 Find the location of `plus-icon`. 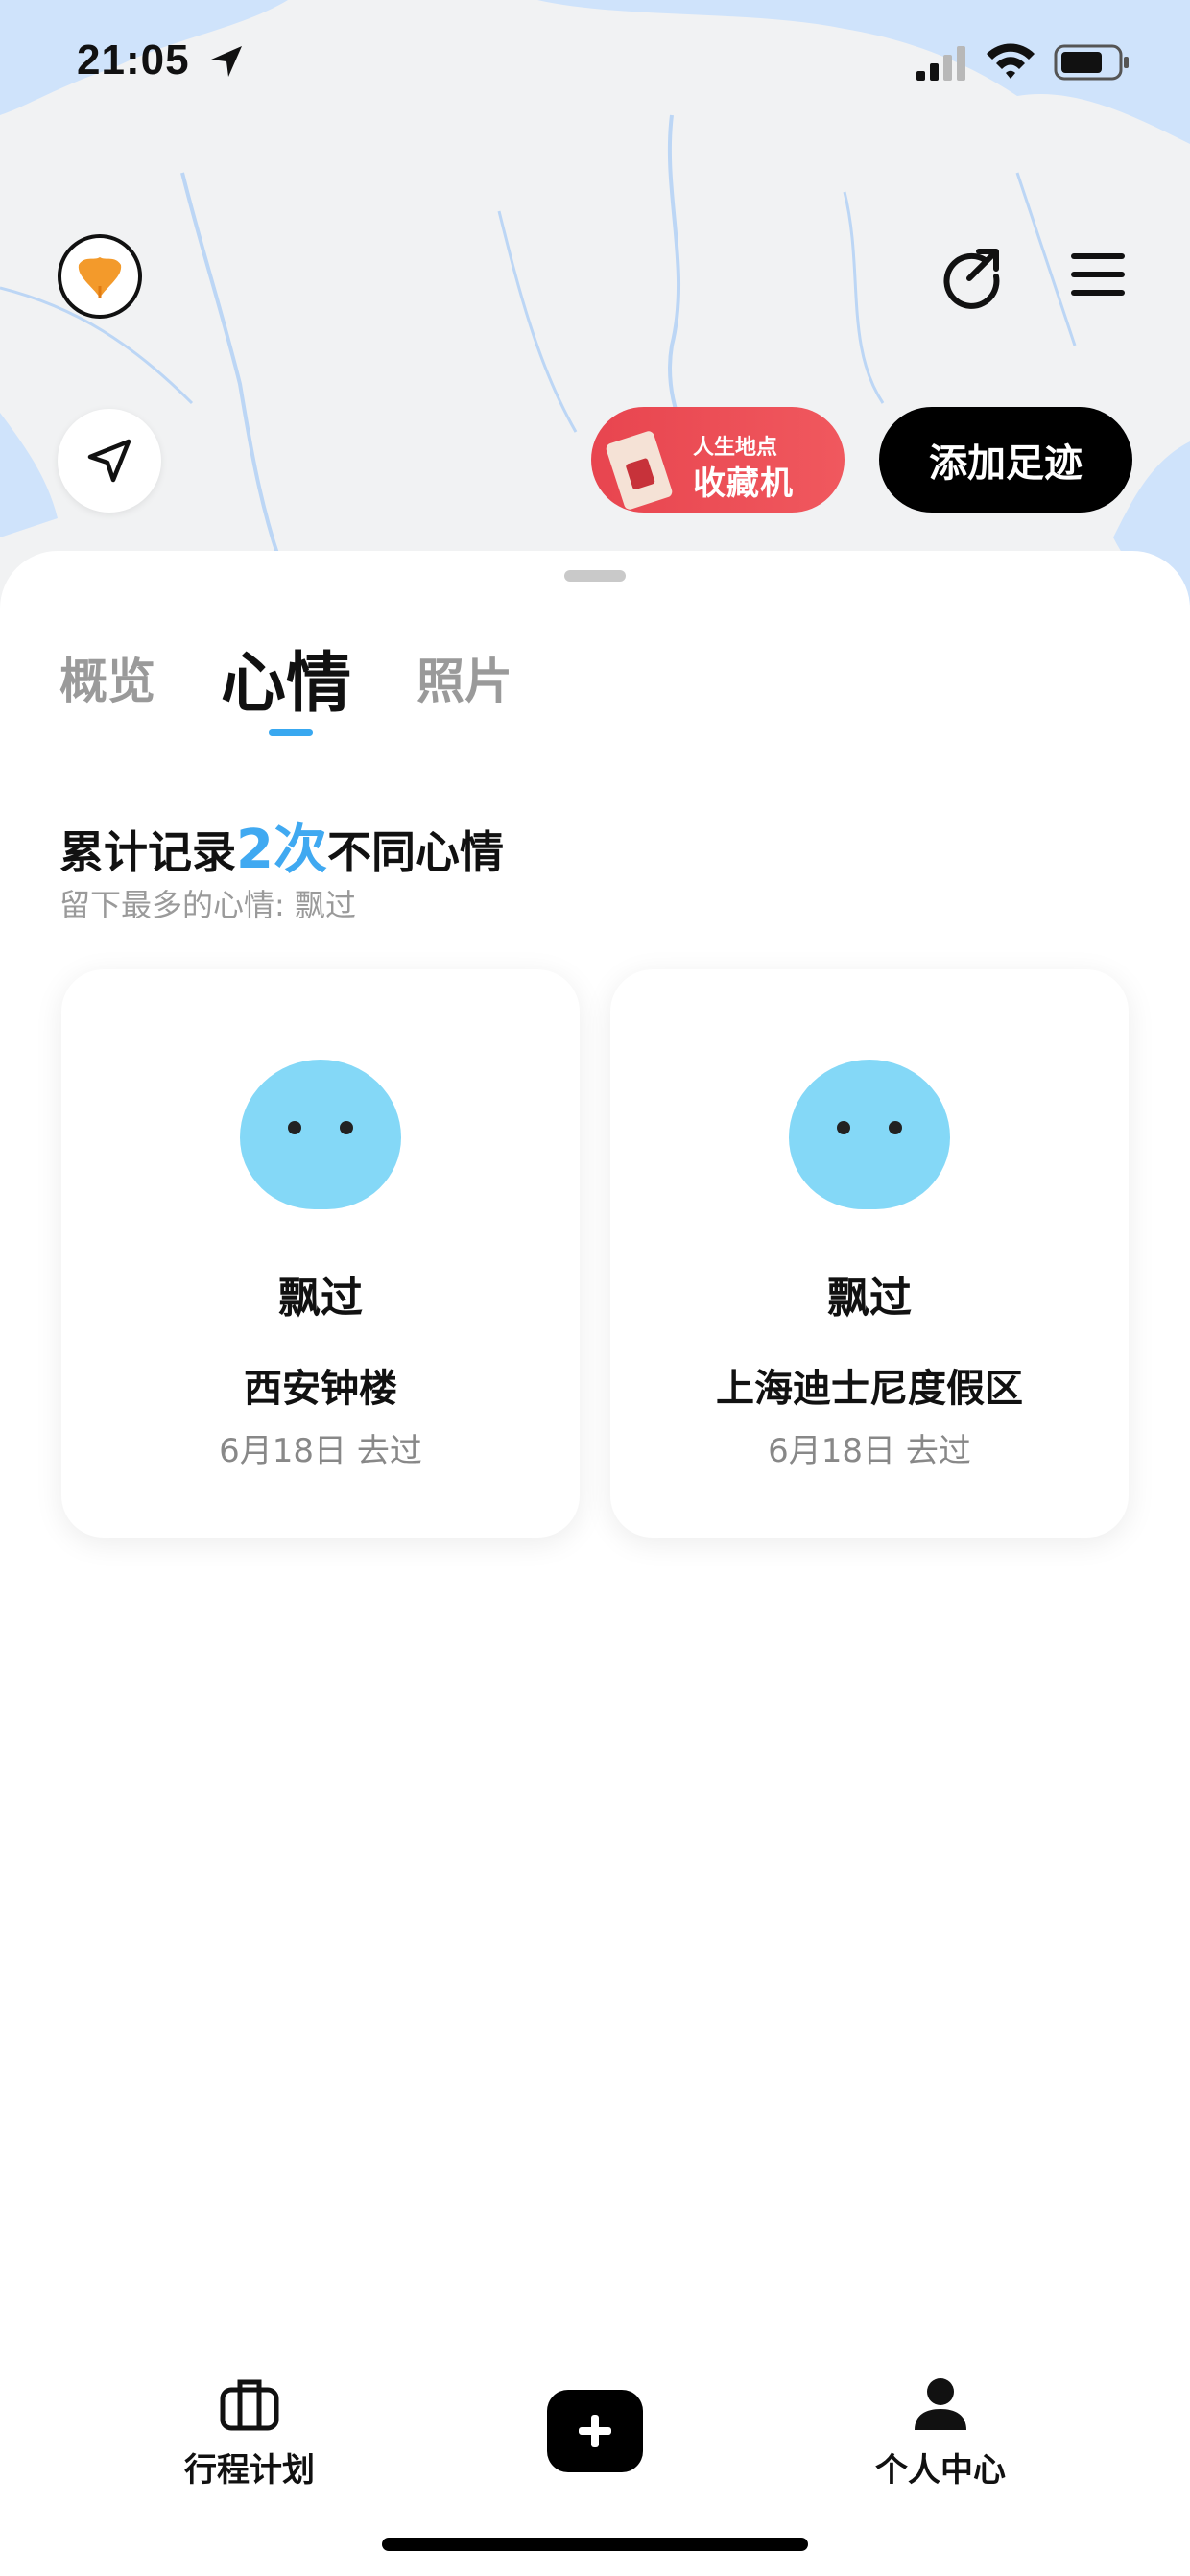

plus-icon is located at coordinates (595, 2431).